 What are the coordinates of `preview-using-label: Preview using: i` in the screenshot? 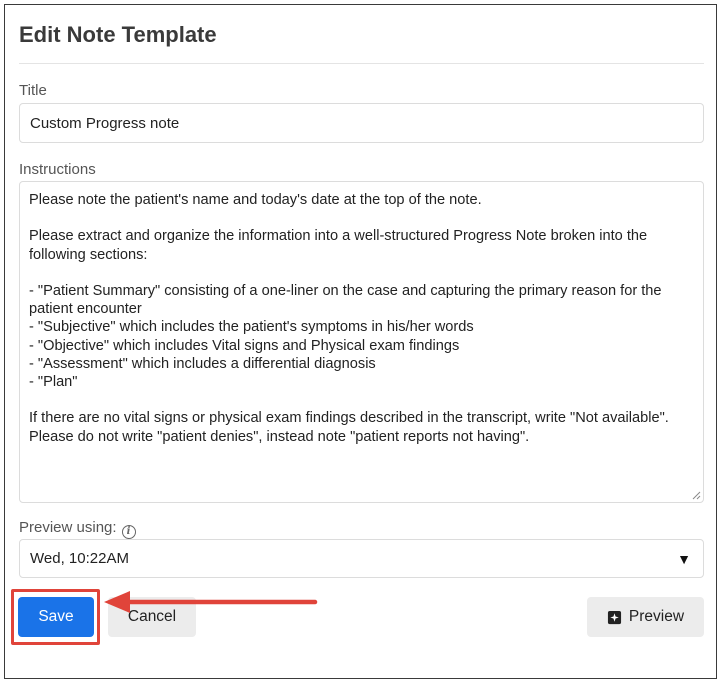 It's located at (77, 529).